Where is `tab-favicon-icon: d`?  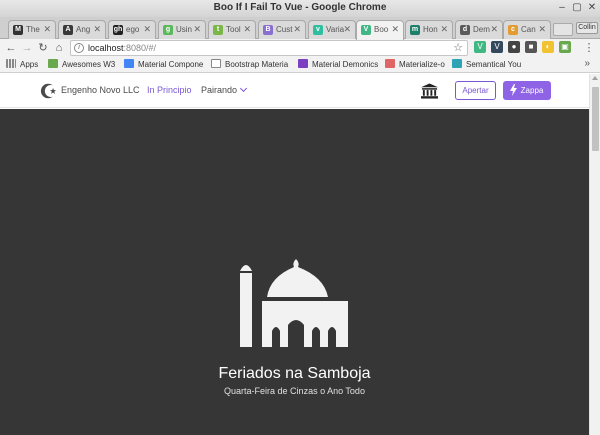
tab-favicon-icon: d is located at coordinates (465, 30).